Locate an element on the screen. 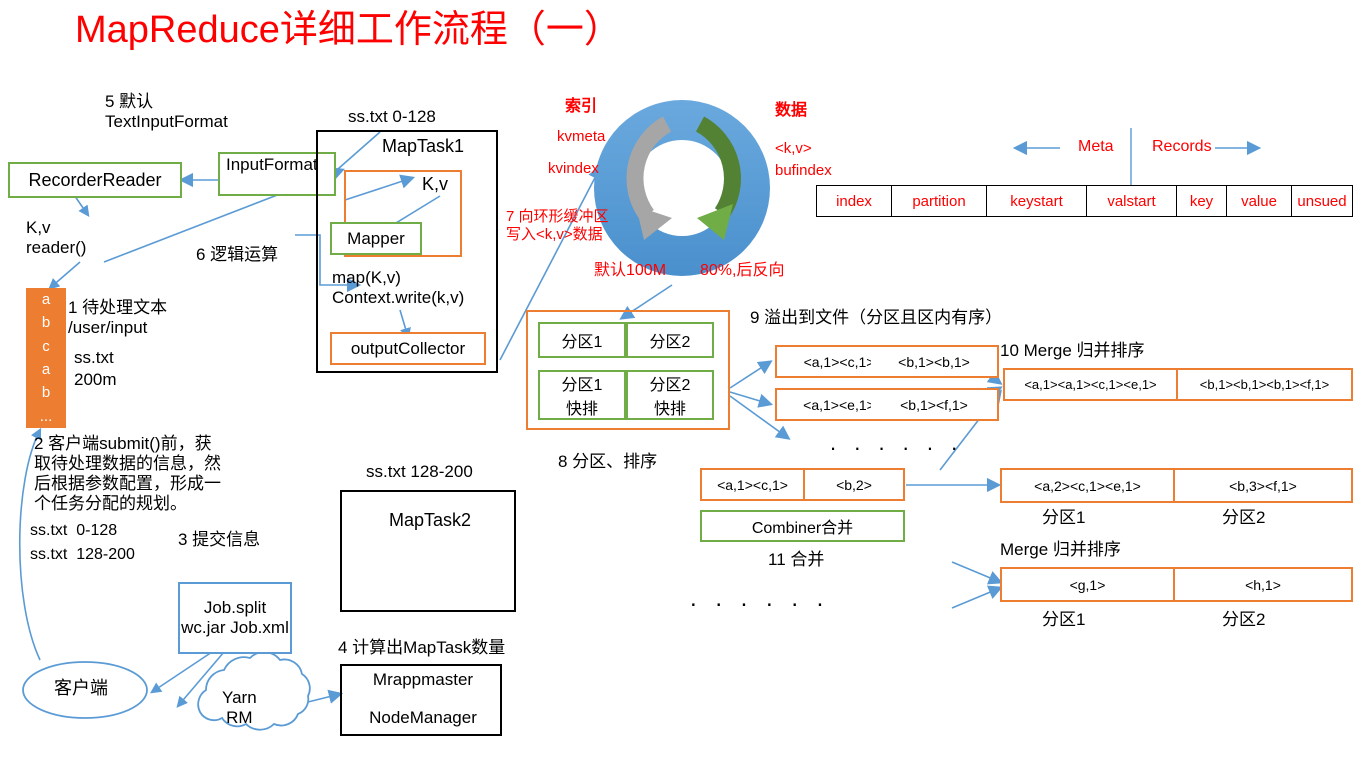 This screenshot has width=1357, height=765. step3-label: 3 提交信息 is located at coordinates (219, 539).